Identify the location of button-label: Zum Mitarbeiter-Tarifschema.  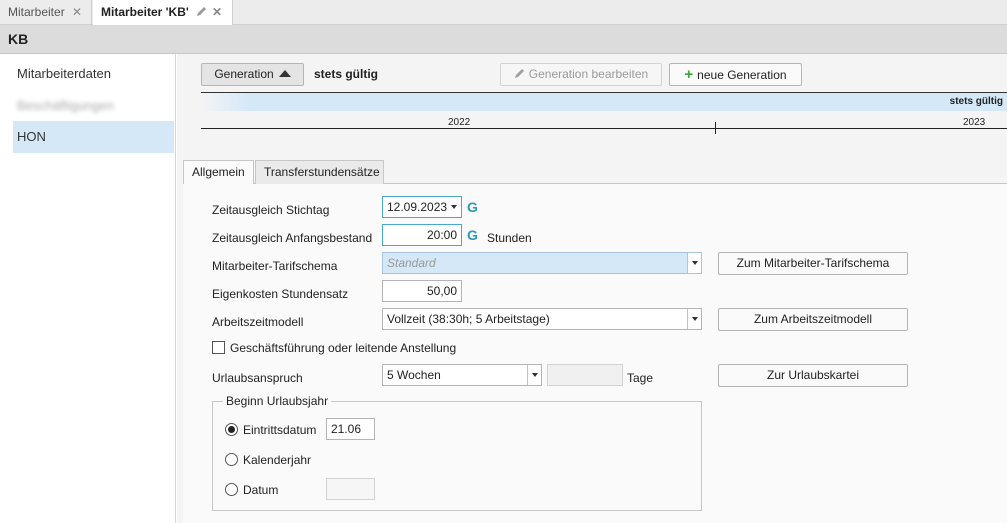
(813, 263).